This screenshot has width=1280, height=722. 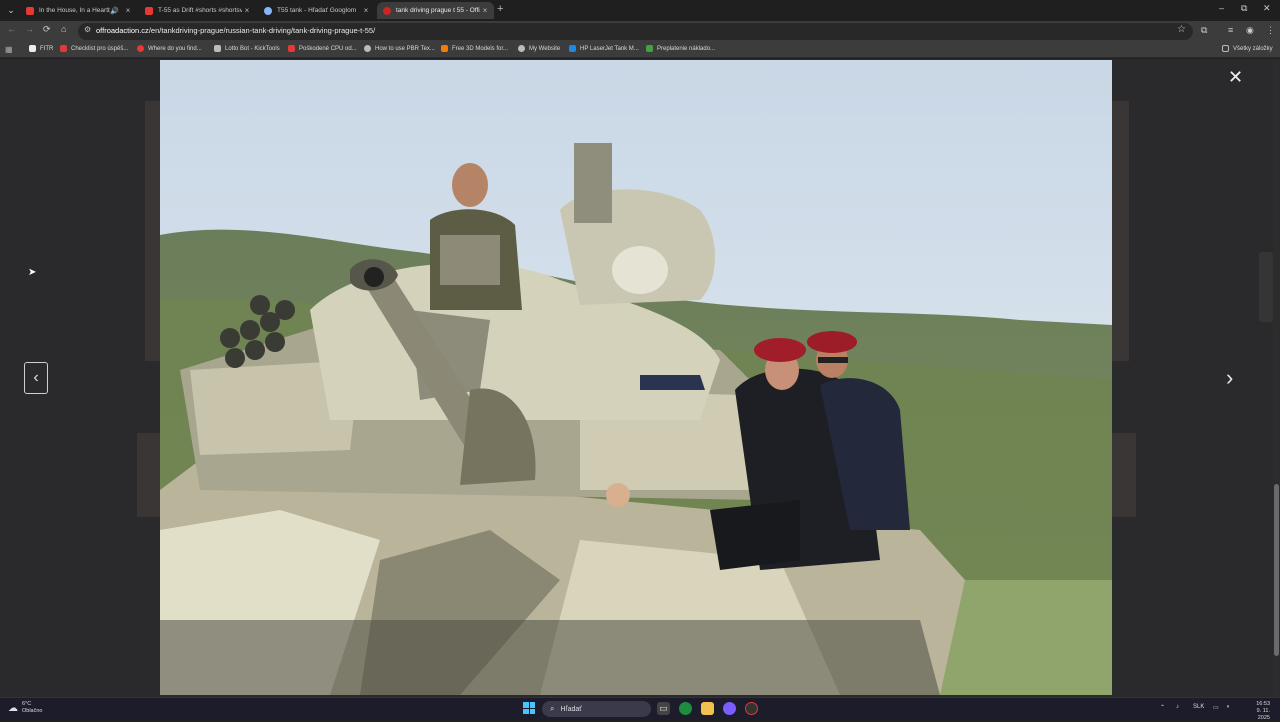 I want to click on all-bookmarks-button: Všetky záložky, so click(x=1247, y=48).